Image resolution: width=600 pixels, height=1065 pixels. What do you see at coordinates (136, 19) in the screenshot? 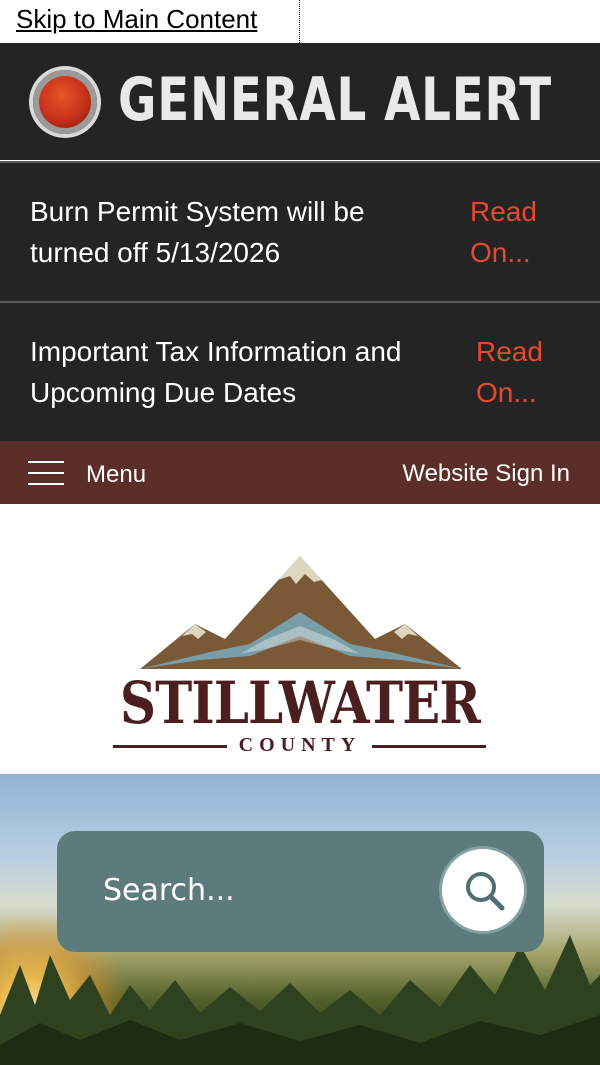
I see `skip-to-main-content-link: Skip to Main Content` at bounding box center [136, 19].